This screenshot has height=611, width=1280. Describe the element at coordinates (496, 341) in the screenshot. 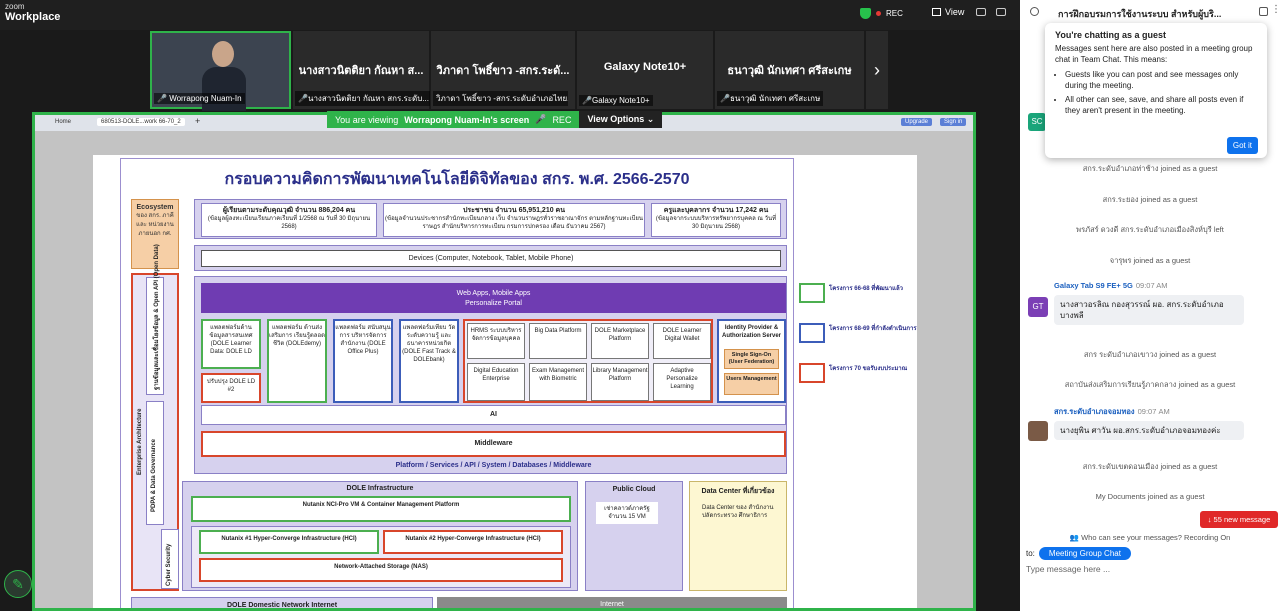

I see `box-hrms: HRMS ระบบบริหาร จัดการข้อมูลบุคคล` at that location.